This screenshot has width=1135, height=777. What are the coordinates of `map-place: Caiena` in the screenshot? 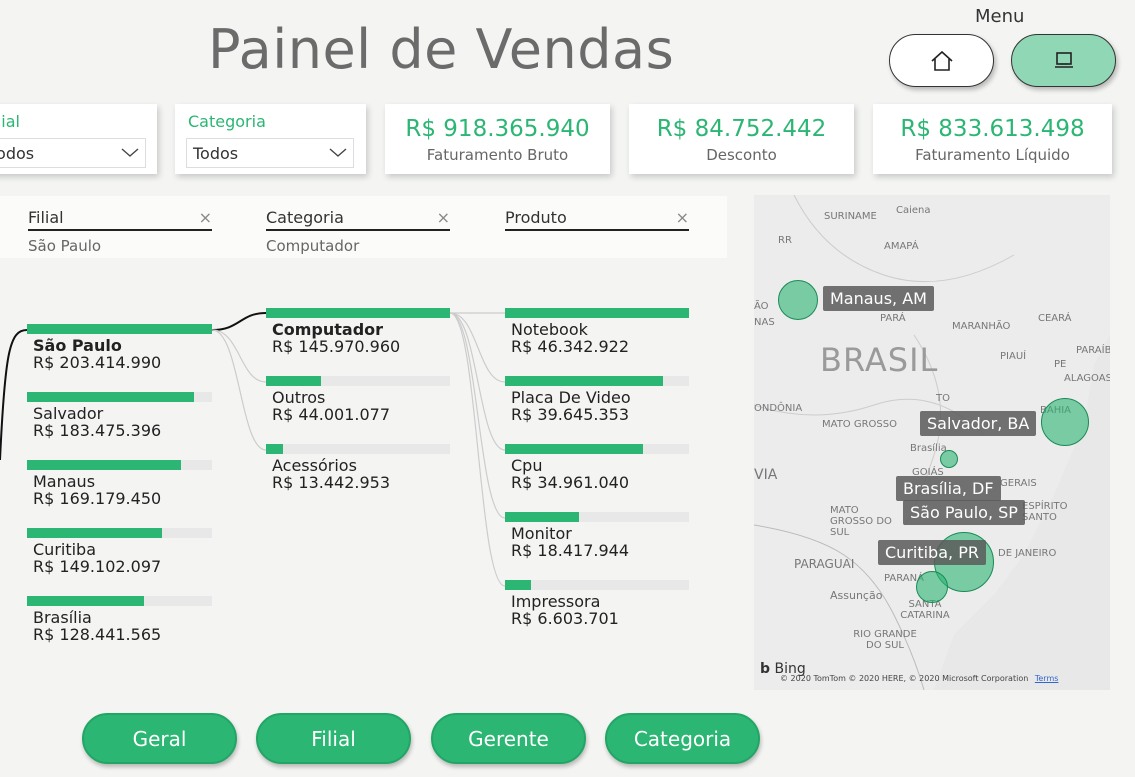 It's located at (913, 210).